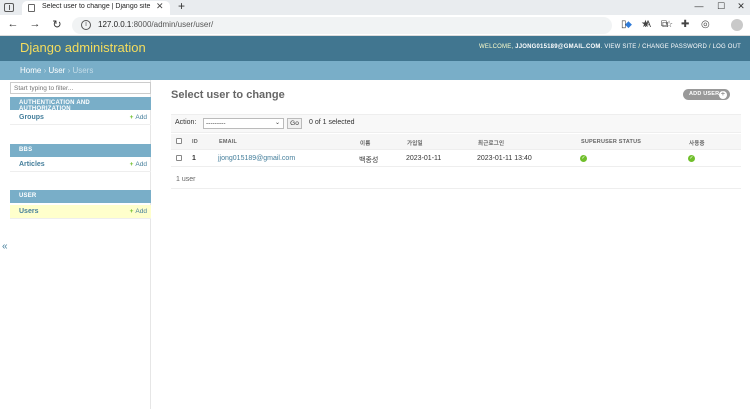  What do you see at coordinates (80, 212) in the screenshot?
I see `sidebar-item-users: Users + Add` at bounding box center [80, 212].